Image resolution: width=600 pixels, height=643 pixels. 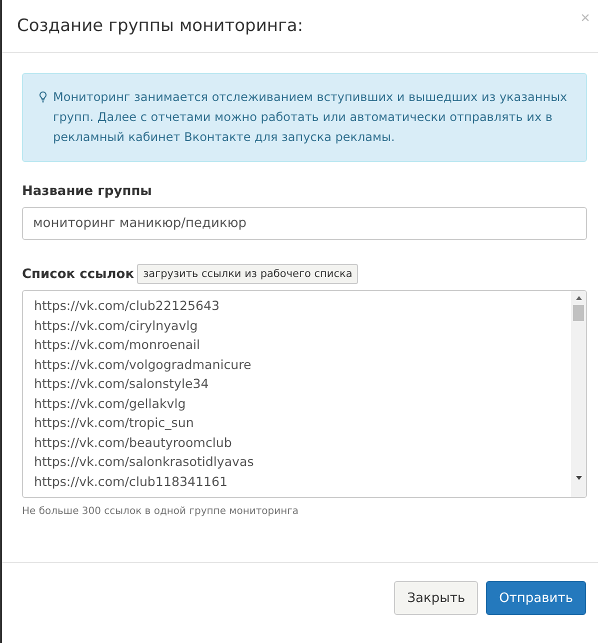 What do you see at coordinates (43, 97) in the screenshot?
I see `lightbulb-icon` at bounding box center [43, 97].